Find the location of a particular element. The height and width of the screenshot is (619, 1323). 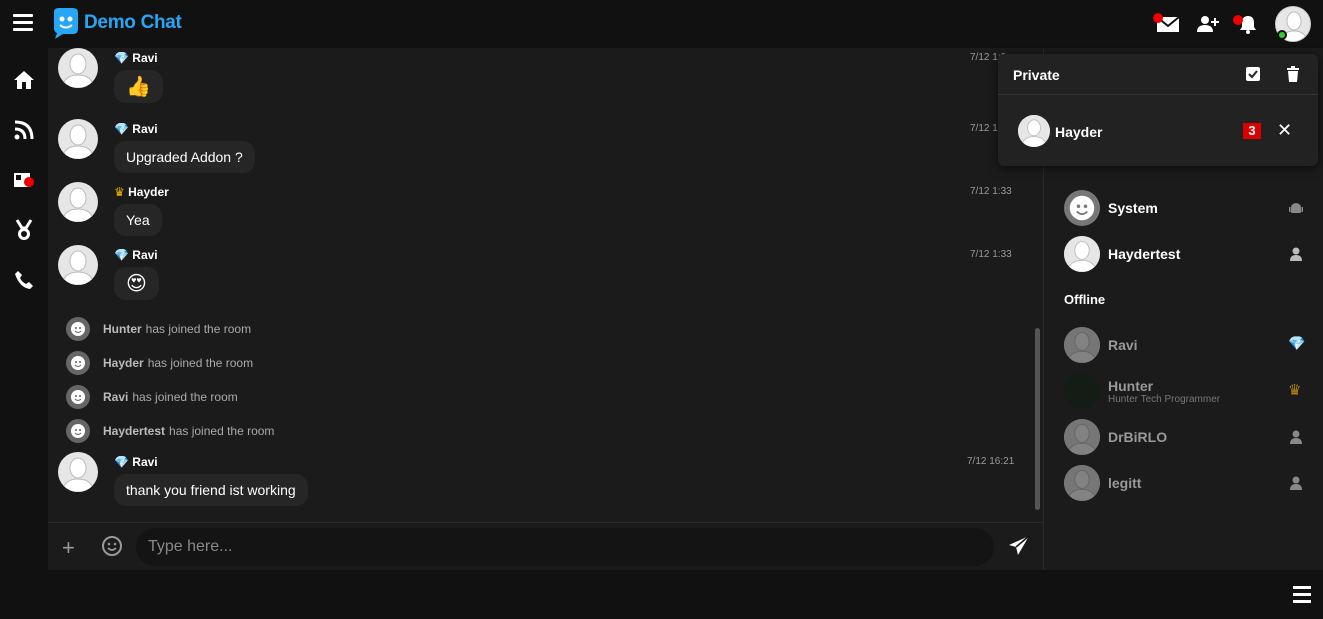

logo: Demo Chat is located at coordinates (116, 23).